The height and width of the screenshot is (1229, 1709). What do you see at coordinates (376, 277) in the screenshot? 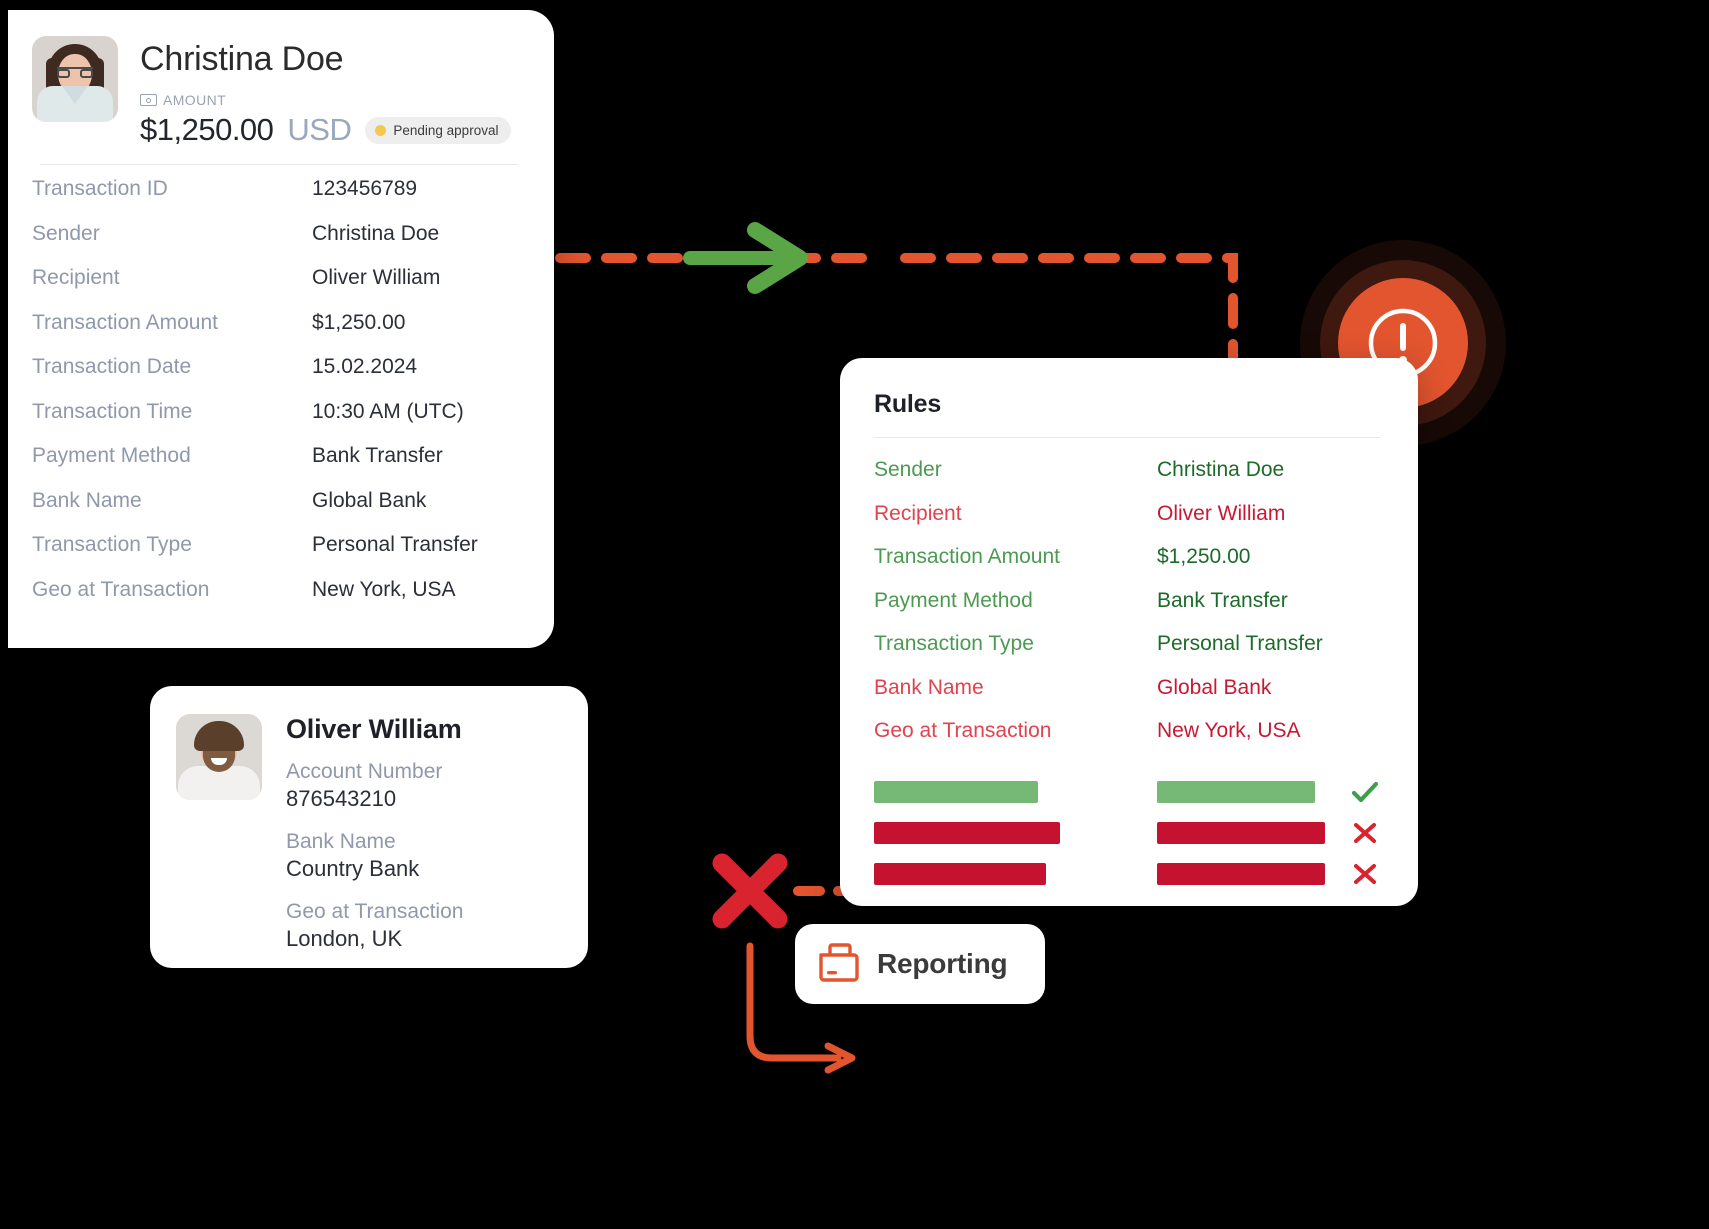
I see `field-value: Oliver William` at bounding box center [376, 277].